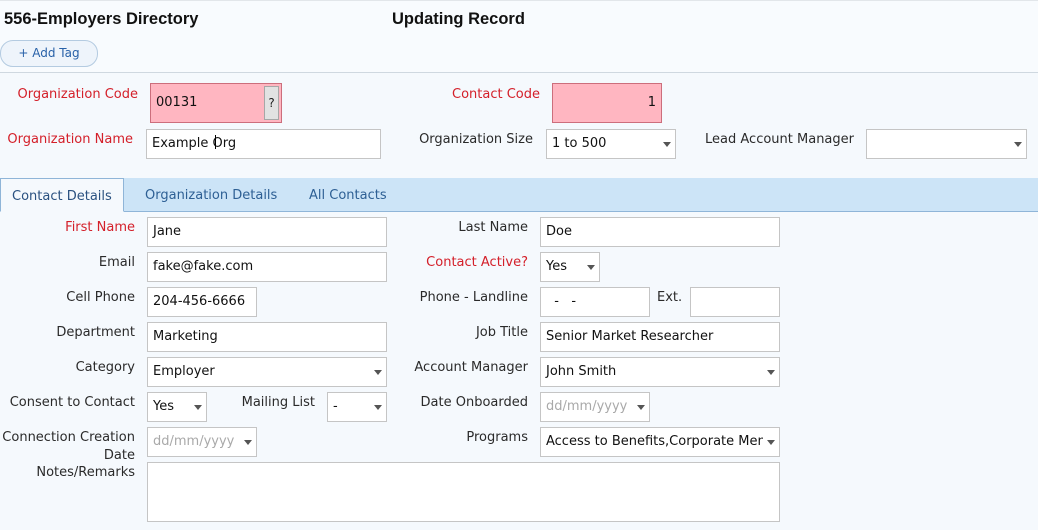 The height and width of the screenshot is (530, 1038). Describe the element at coordinates (263, 144) in the screenshot. I see `organization-name-input: Example Org` at that location.